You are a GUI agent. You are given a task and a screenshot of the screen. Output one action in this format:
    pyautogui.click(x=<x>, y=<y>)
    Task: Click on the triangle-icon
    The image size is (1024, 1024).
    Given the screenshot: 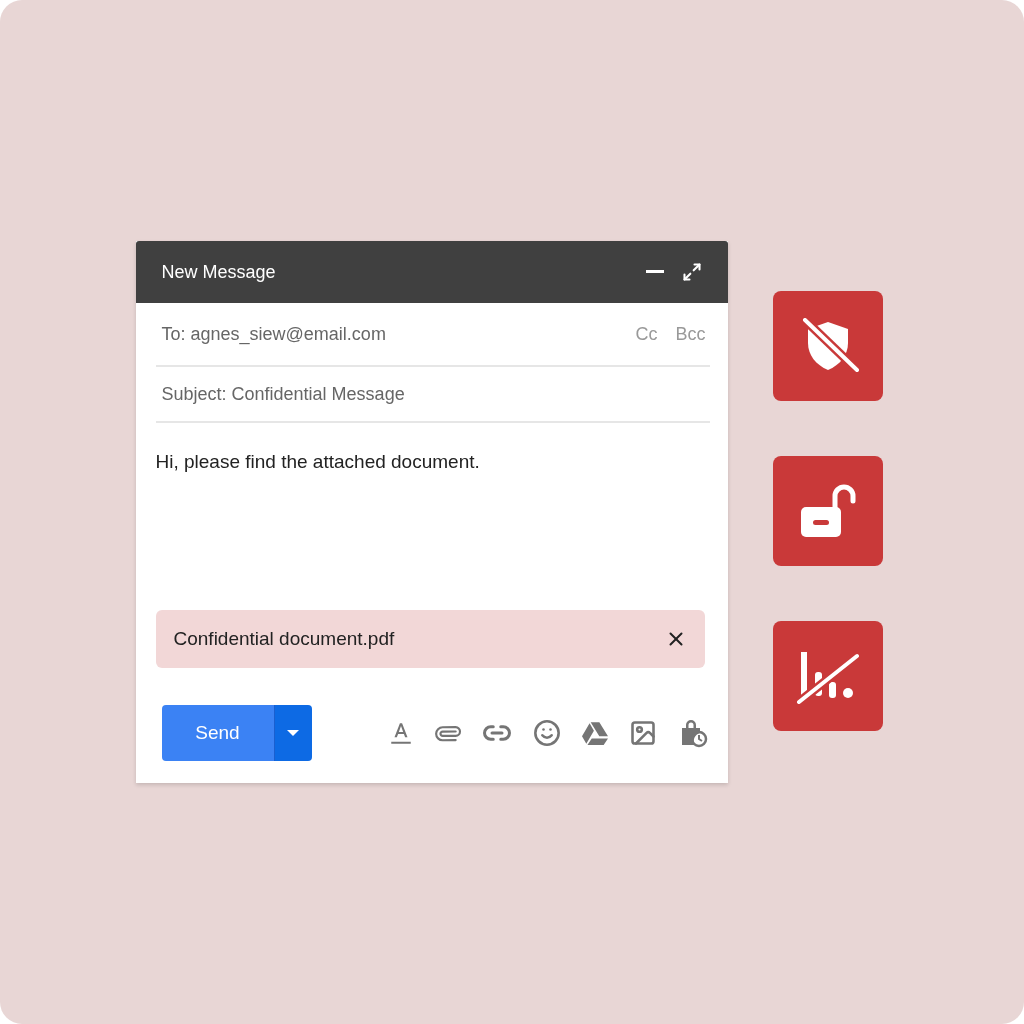 What is the action you would take?
    pyautogui.click(x=594, y=733)
    